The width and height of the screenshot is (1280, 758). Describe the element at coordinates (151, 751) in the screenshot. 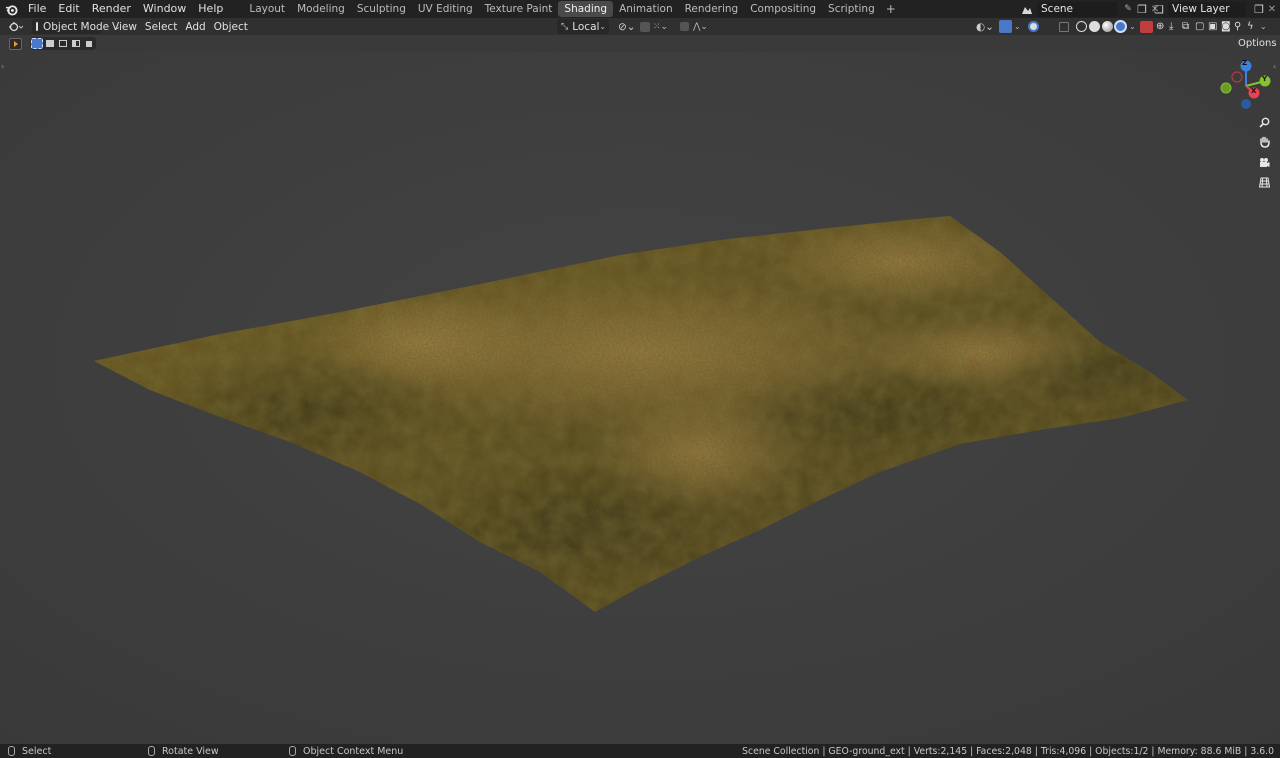

I see `mouse-middle-icon` at that location.